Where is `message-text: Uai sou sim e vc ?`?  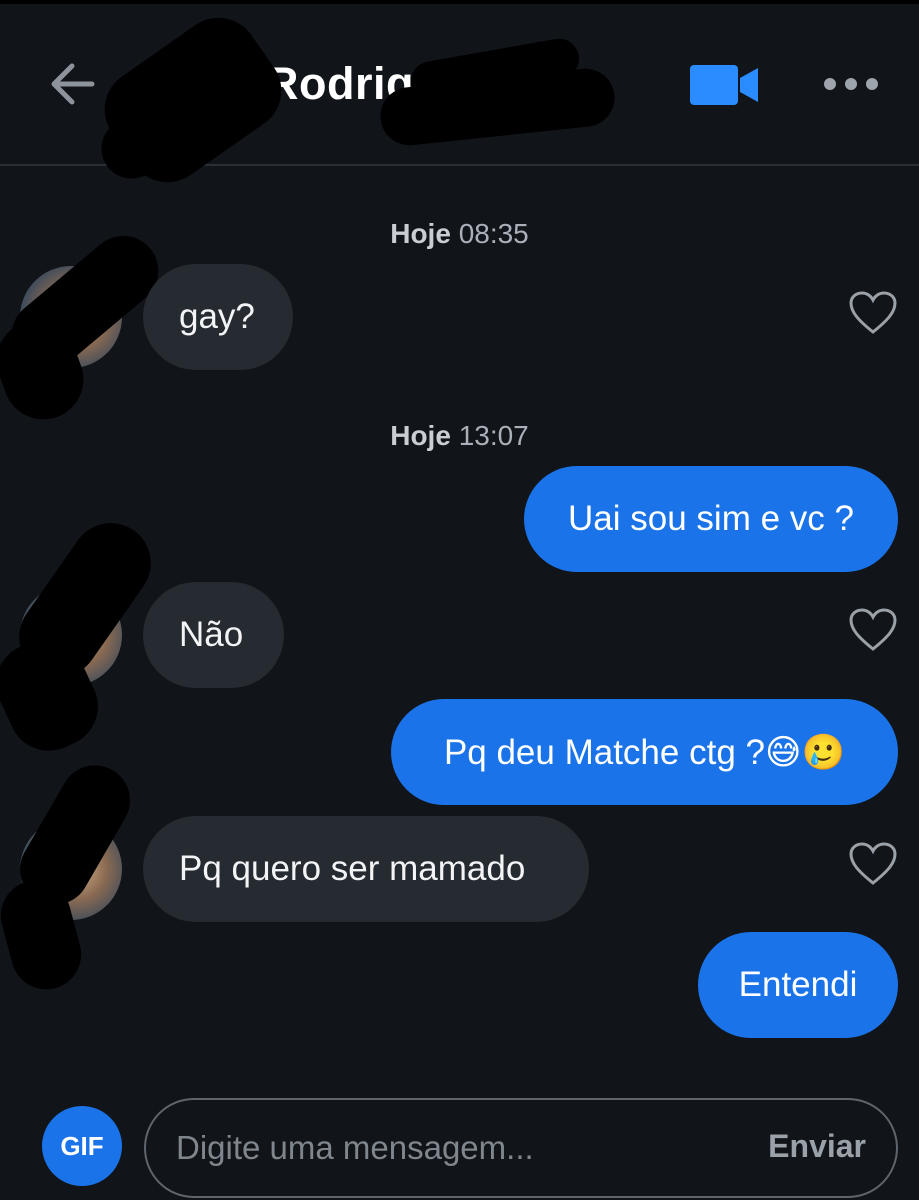
message-text: Uai sou sim e vc ? is located at coordinates (711, 518).